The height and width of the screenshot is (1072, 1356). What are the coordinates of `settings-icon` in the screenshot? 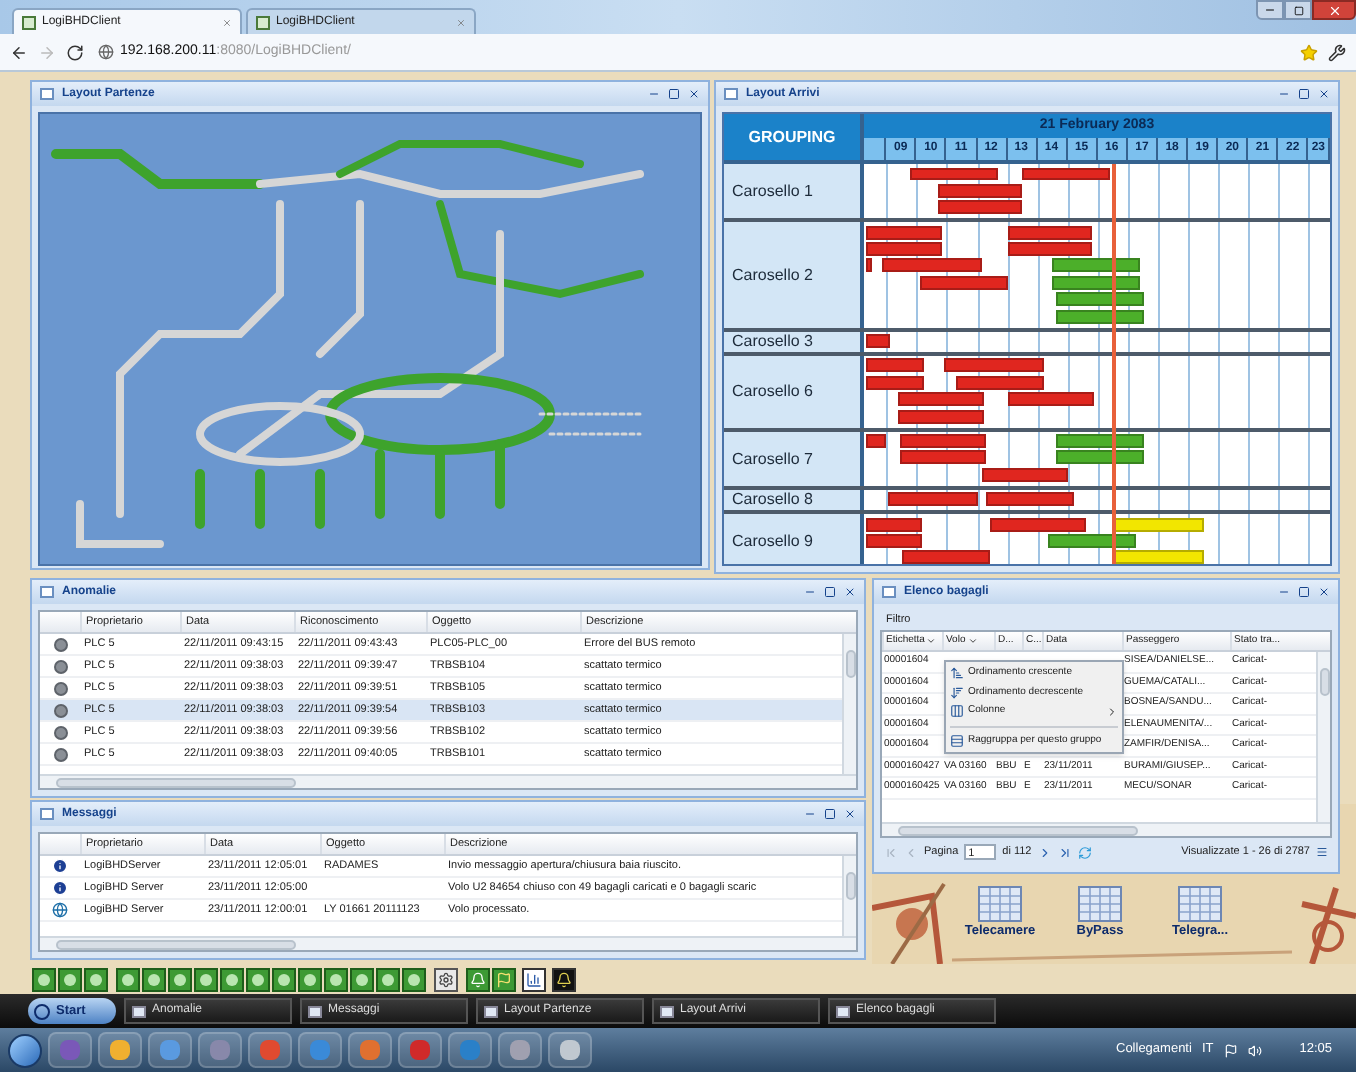 It's located at (1337, 52).